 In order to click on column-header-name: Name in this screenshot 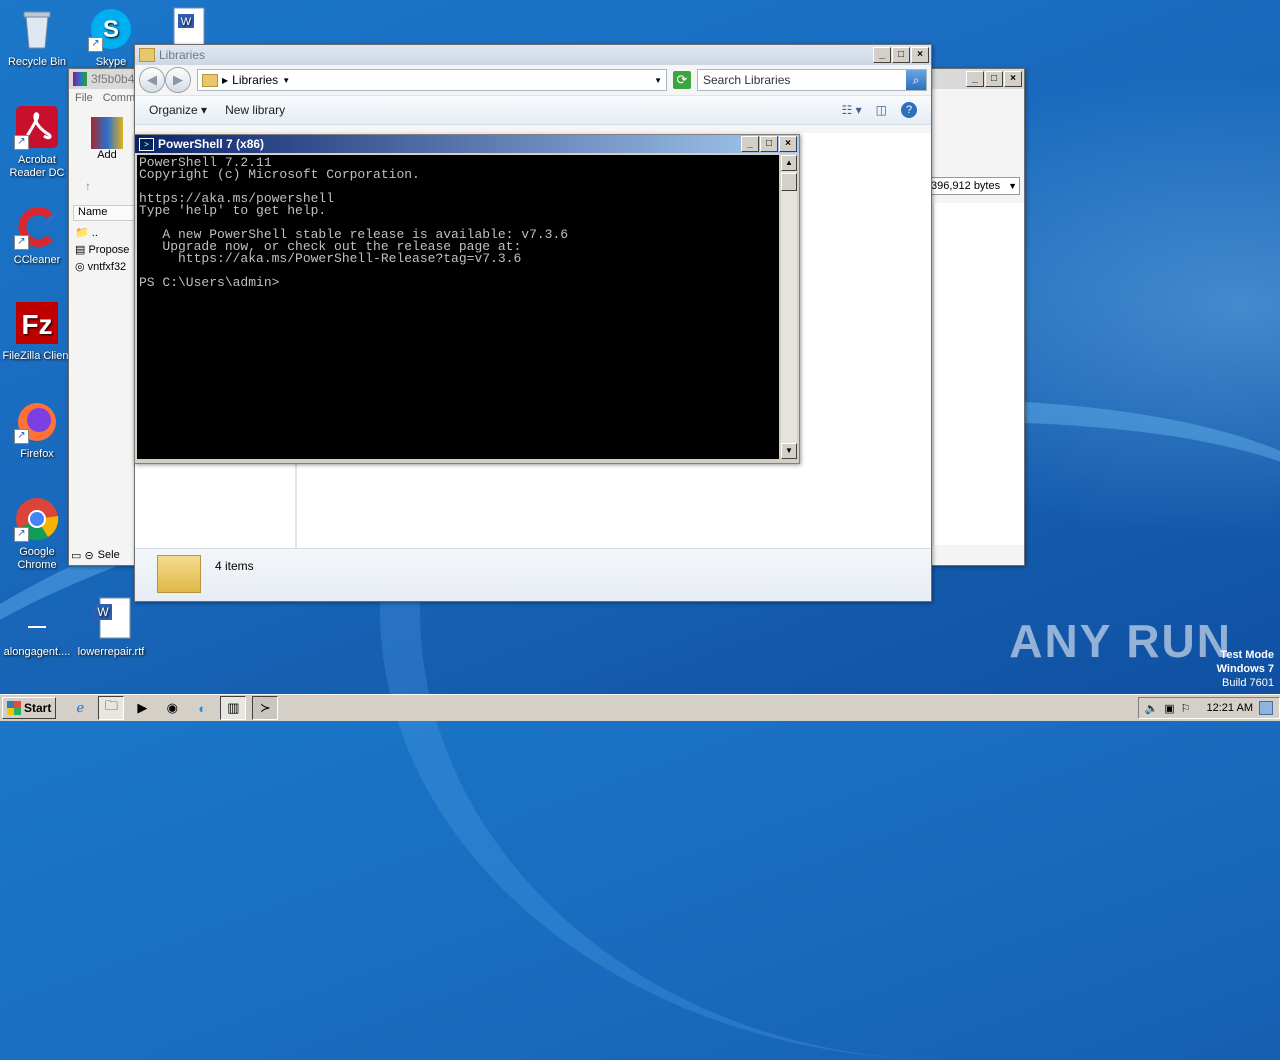, I will do `click(106, 213)`.